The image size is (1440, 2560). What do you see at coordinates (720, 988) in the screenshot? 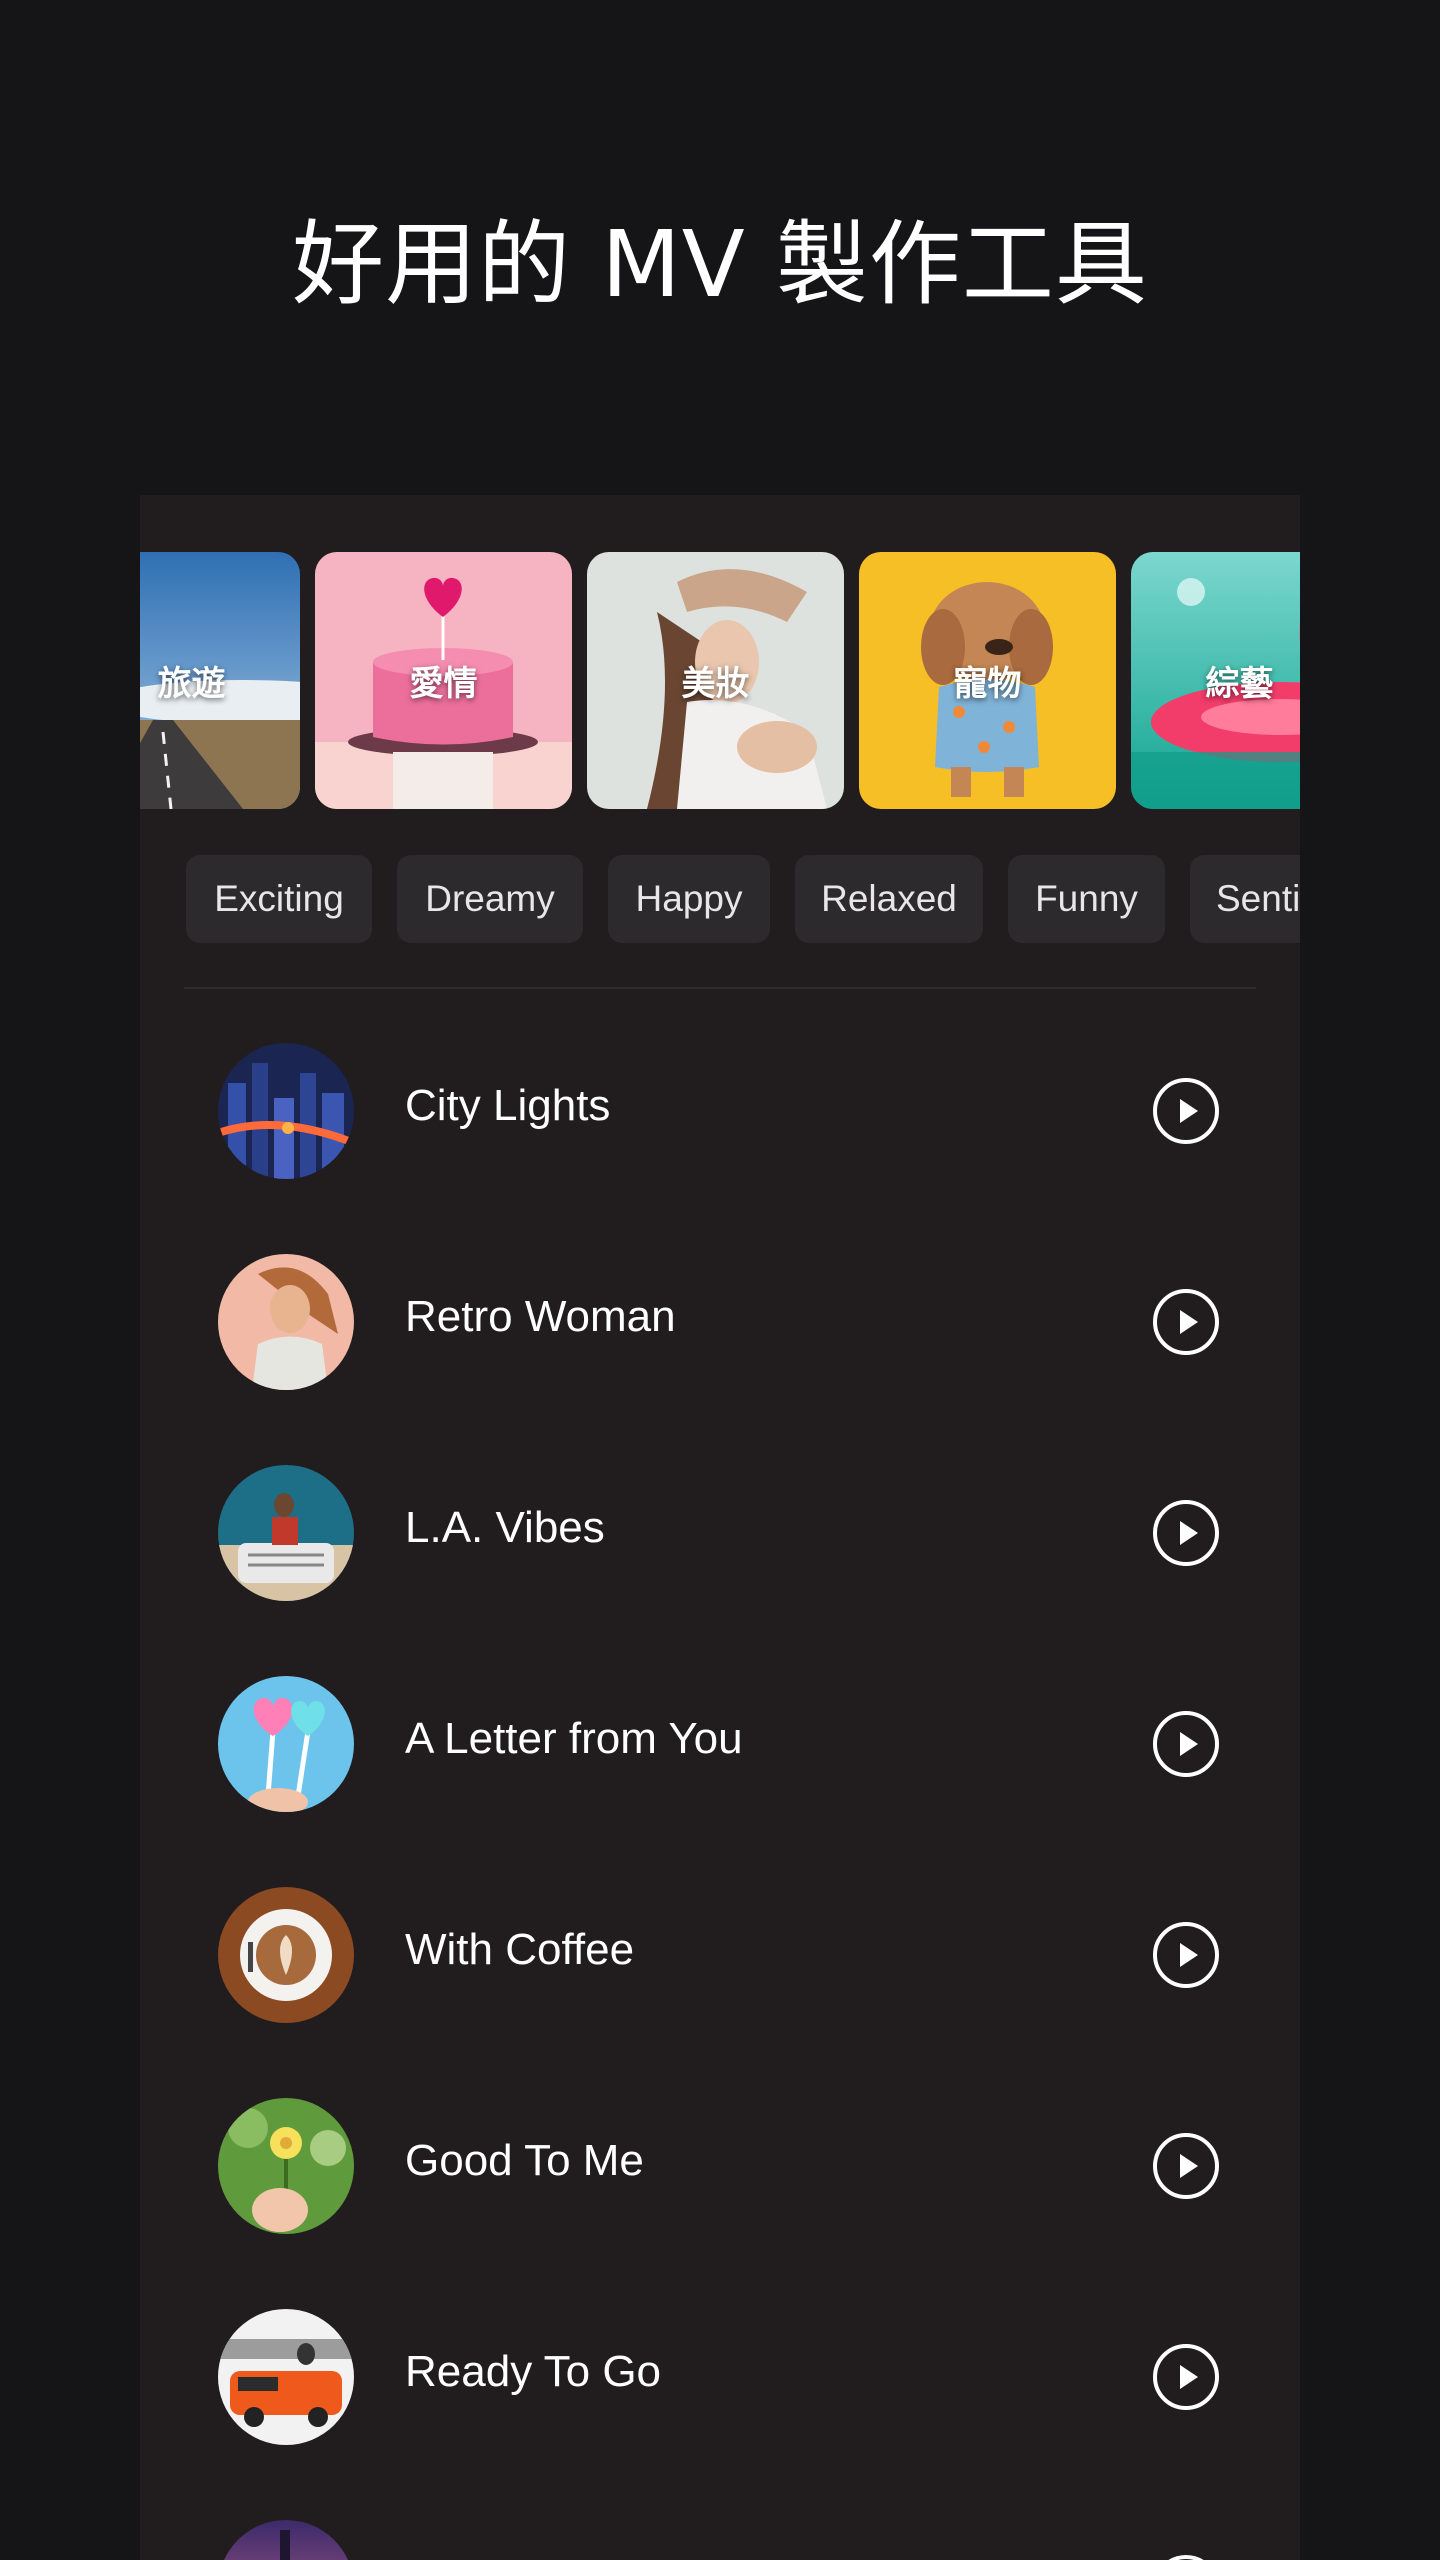
I see `section-divider` at bounding box center [720, 988].